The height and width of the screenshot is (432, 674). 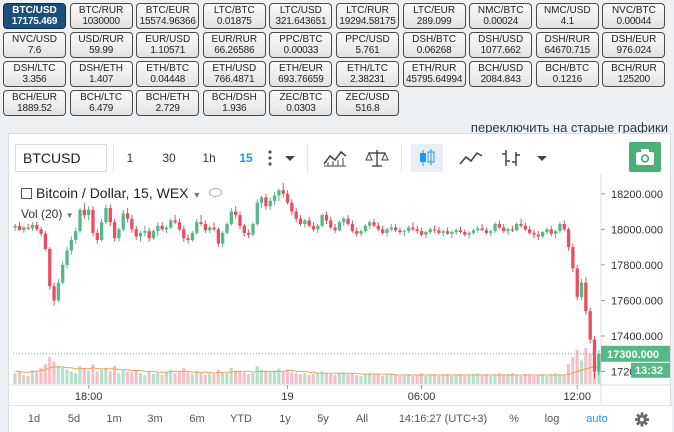 I want to click on ticker-button: BCH/ETH 2.729, so click(x=168, y=103).